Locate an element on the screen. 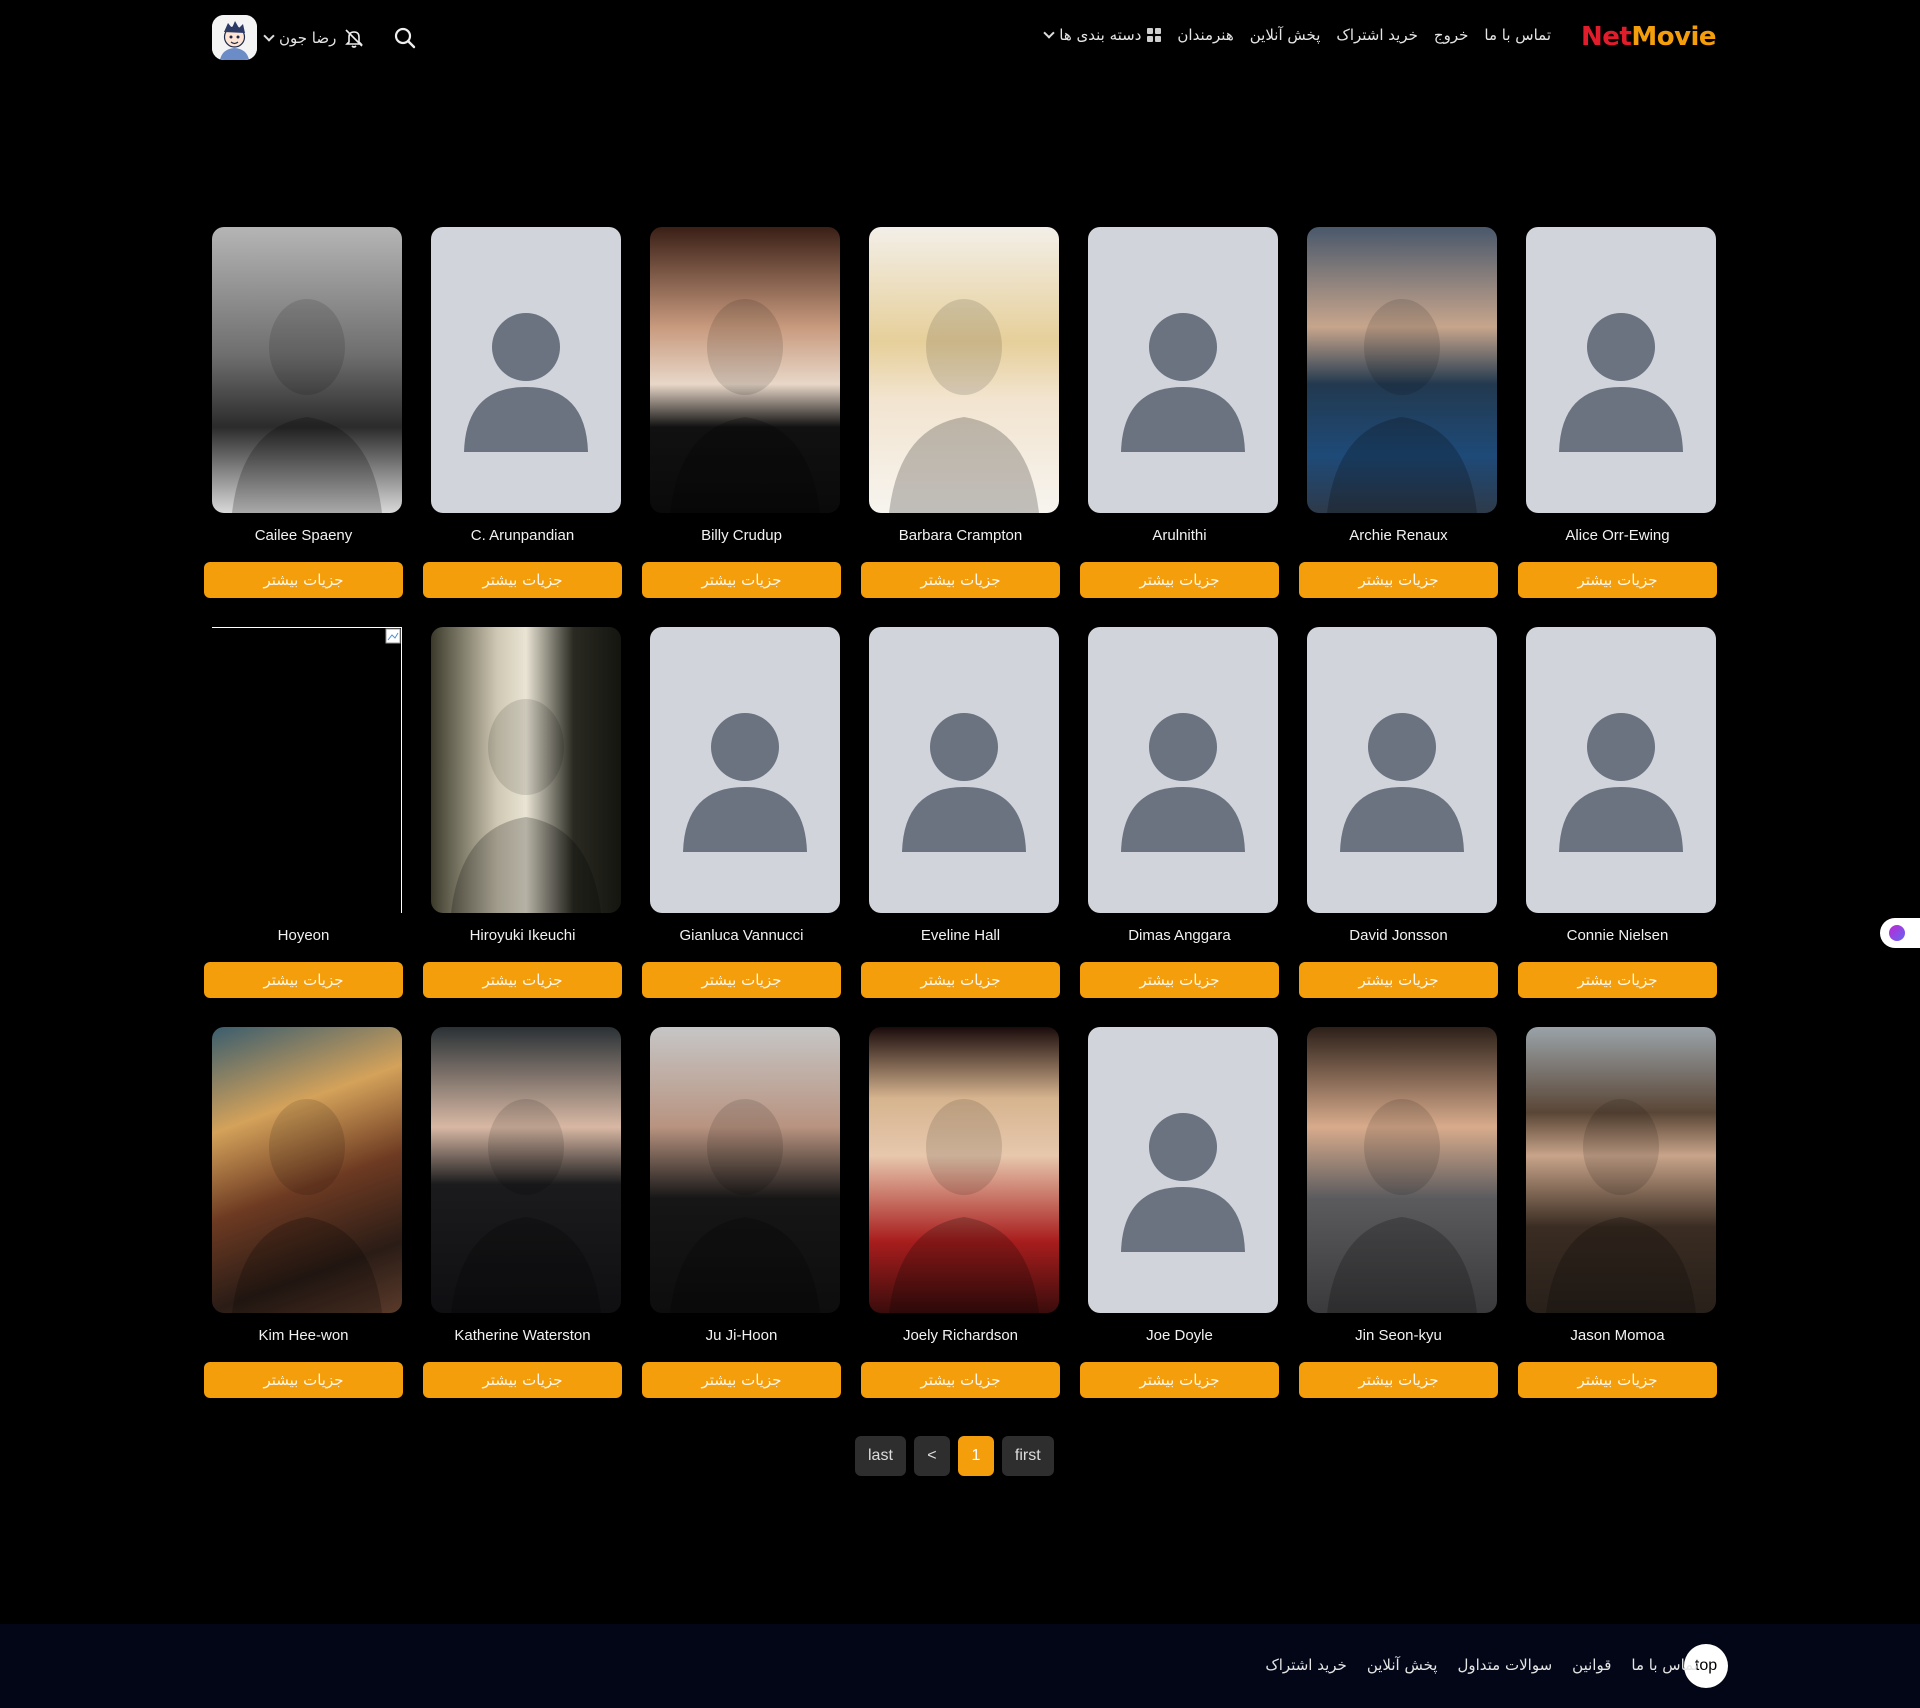 Image resolution: width=1920 pixels, height=1708 pixels. site-logo: NetMovie is located at coordinates (1649, 37).